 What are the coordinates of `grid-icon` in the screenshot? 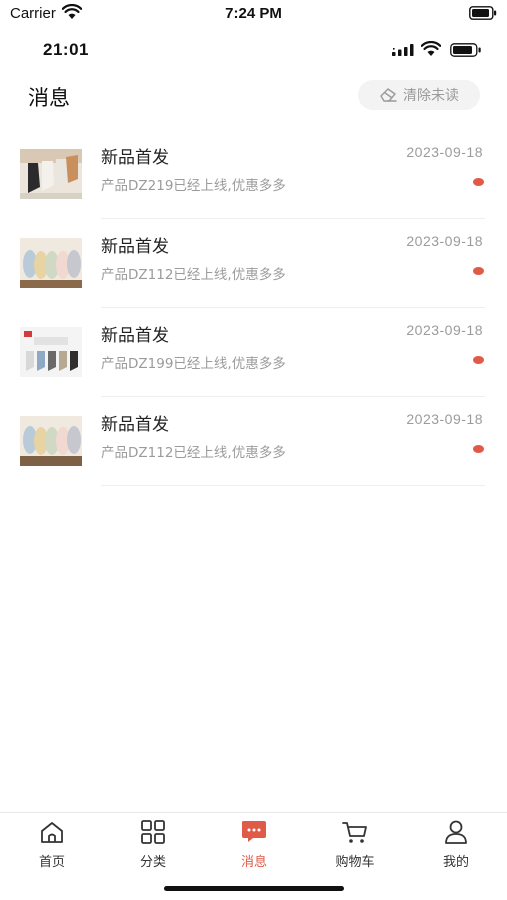 It's located at (153, 832).